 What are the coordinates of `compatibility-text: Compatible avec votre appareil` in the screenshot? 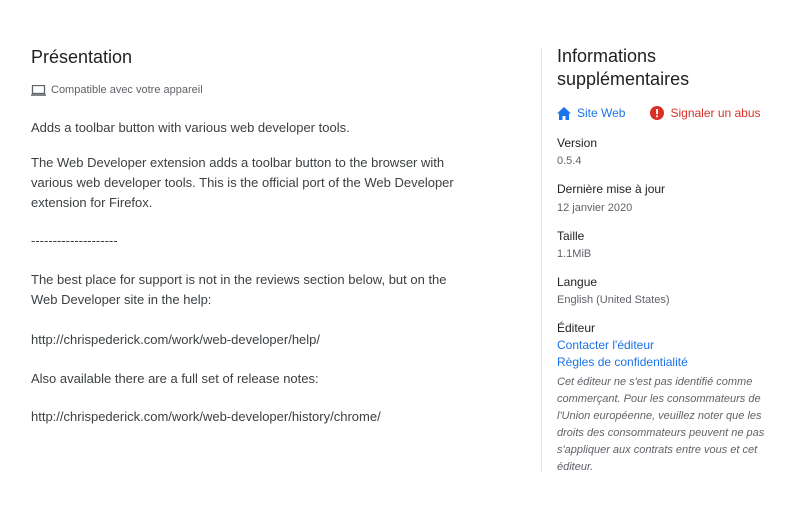 It's located at (127, 90).